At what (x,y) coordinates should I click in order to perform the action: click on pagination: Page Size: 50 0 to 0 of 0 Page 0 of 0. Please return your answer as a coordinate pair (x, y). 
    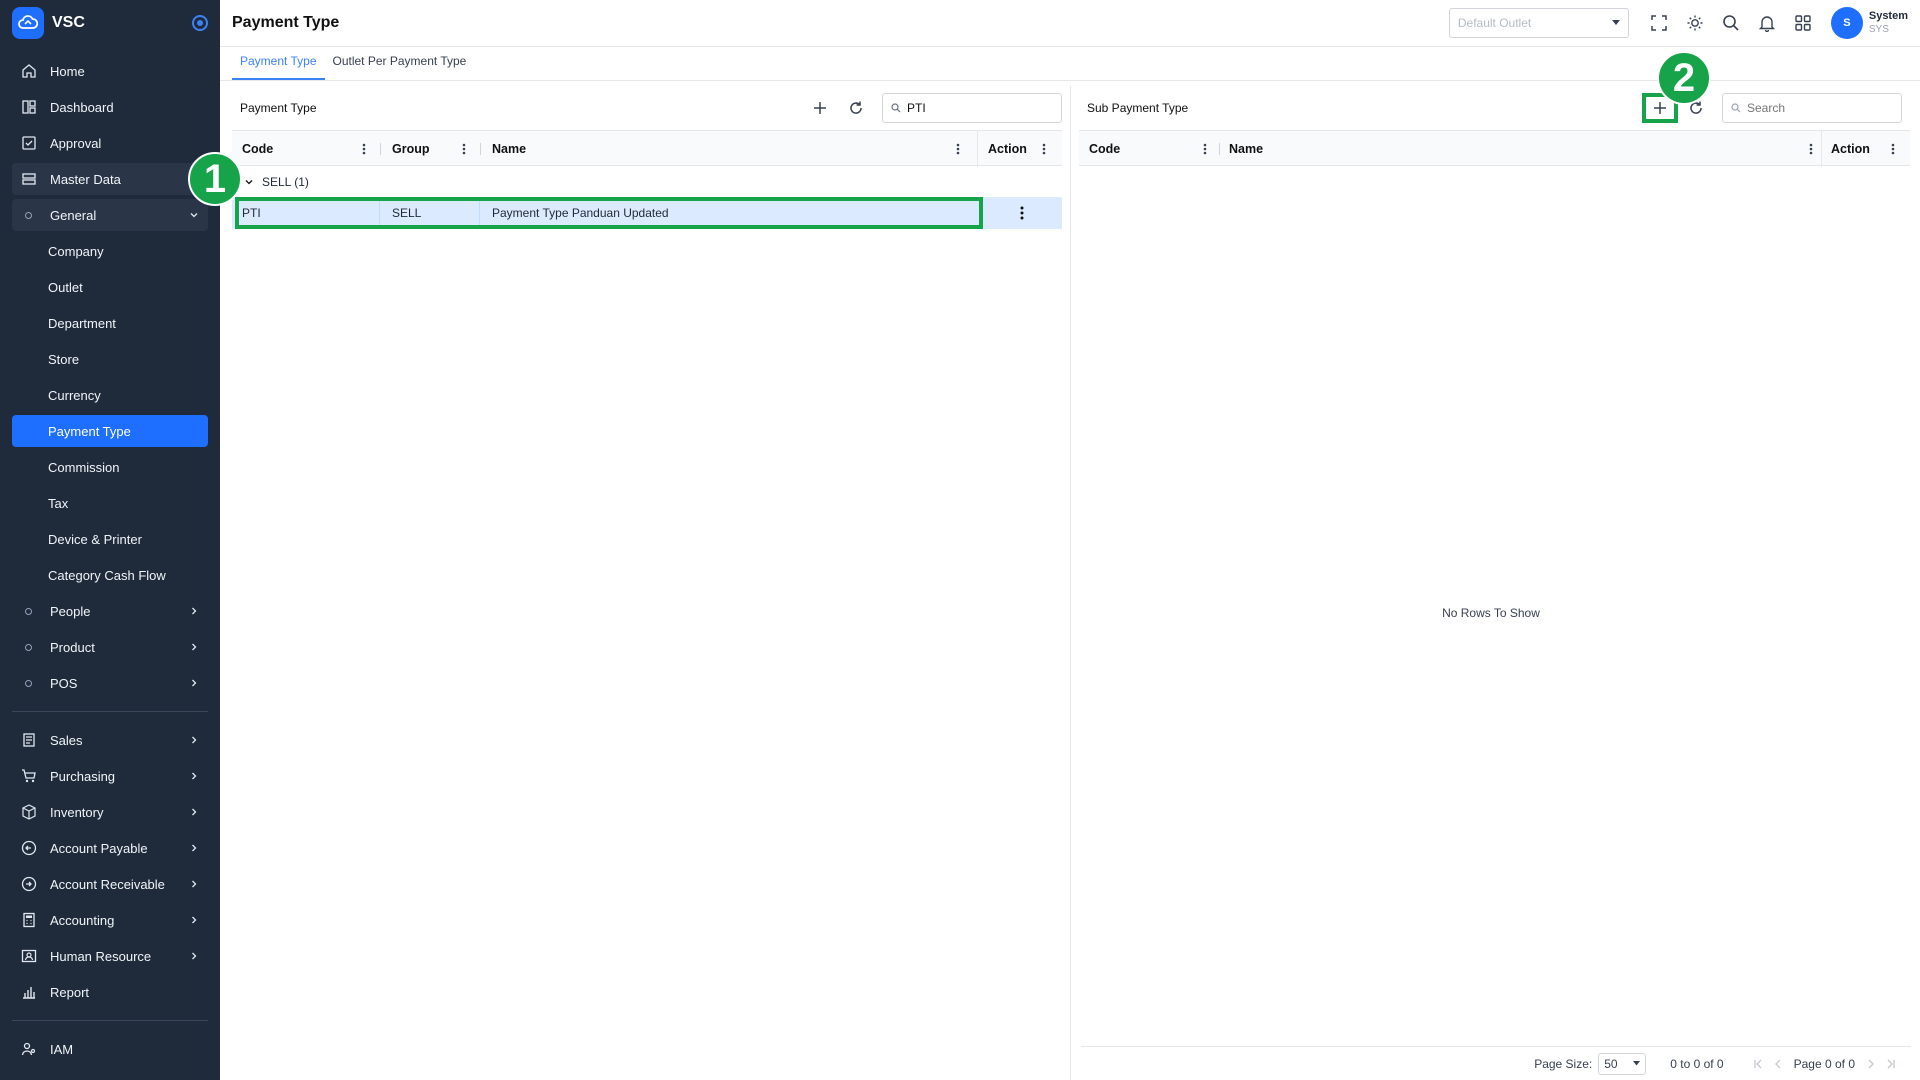
    Looking at the image, I should click on (1496, 1063).